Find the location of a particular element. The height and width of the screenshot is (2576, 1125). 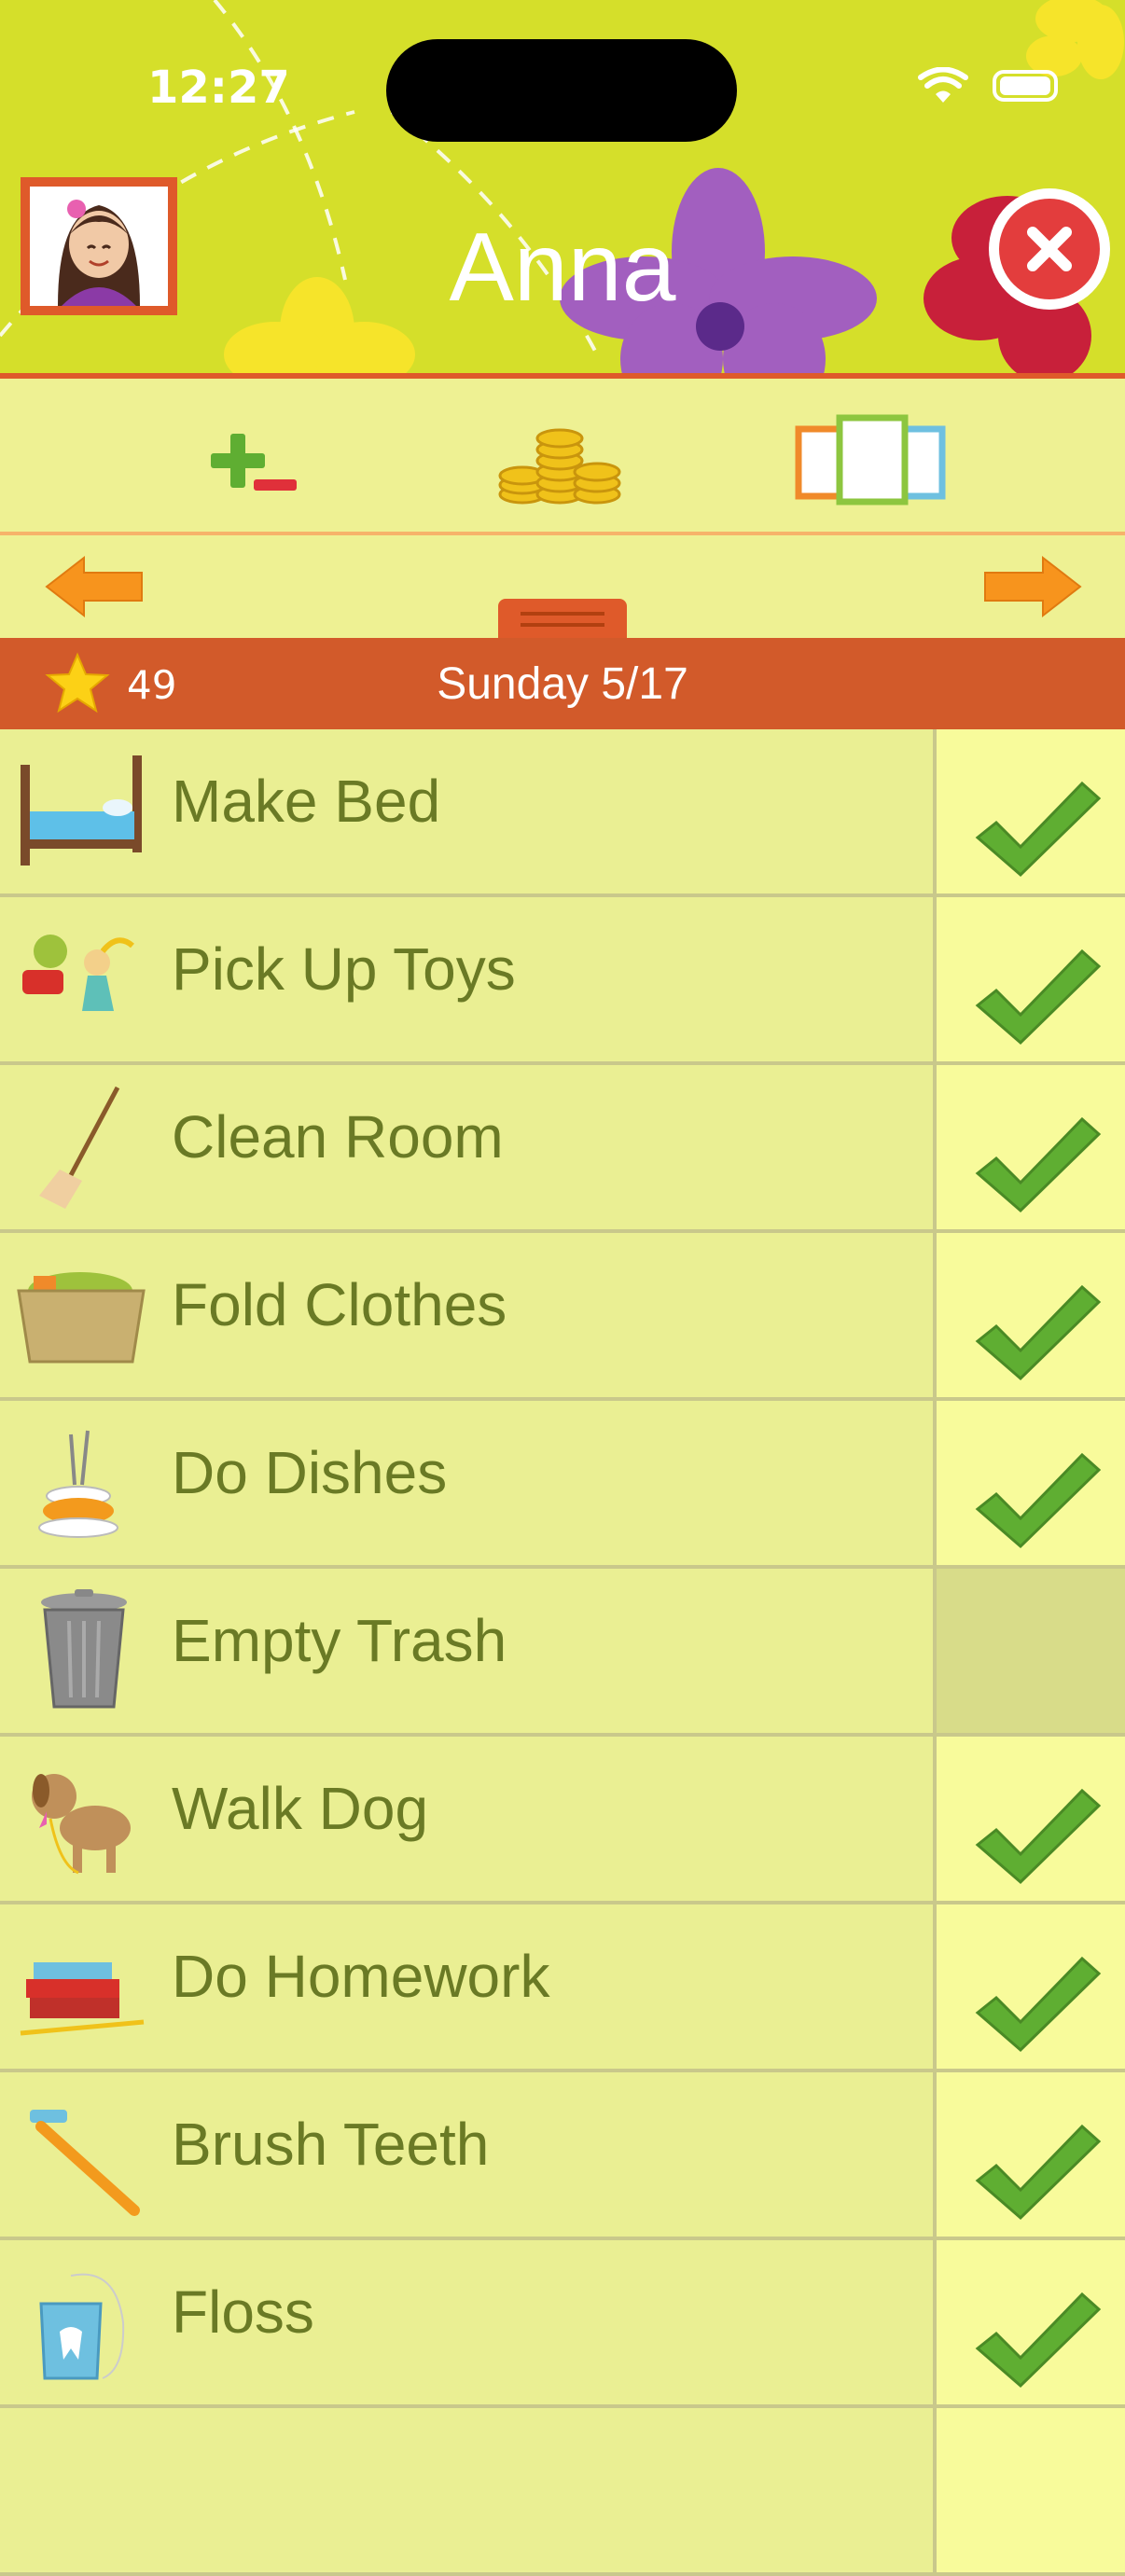

date-bar: 49 Sunday 5/17 is located at coordinates (562, 683).